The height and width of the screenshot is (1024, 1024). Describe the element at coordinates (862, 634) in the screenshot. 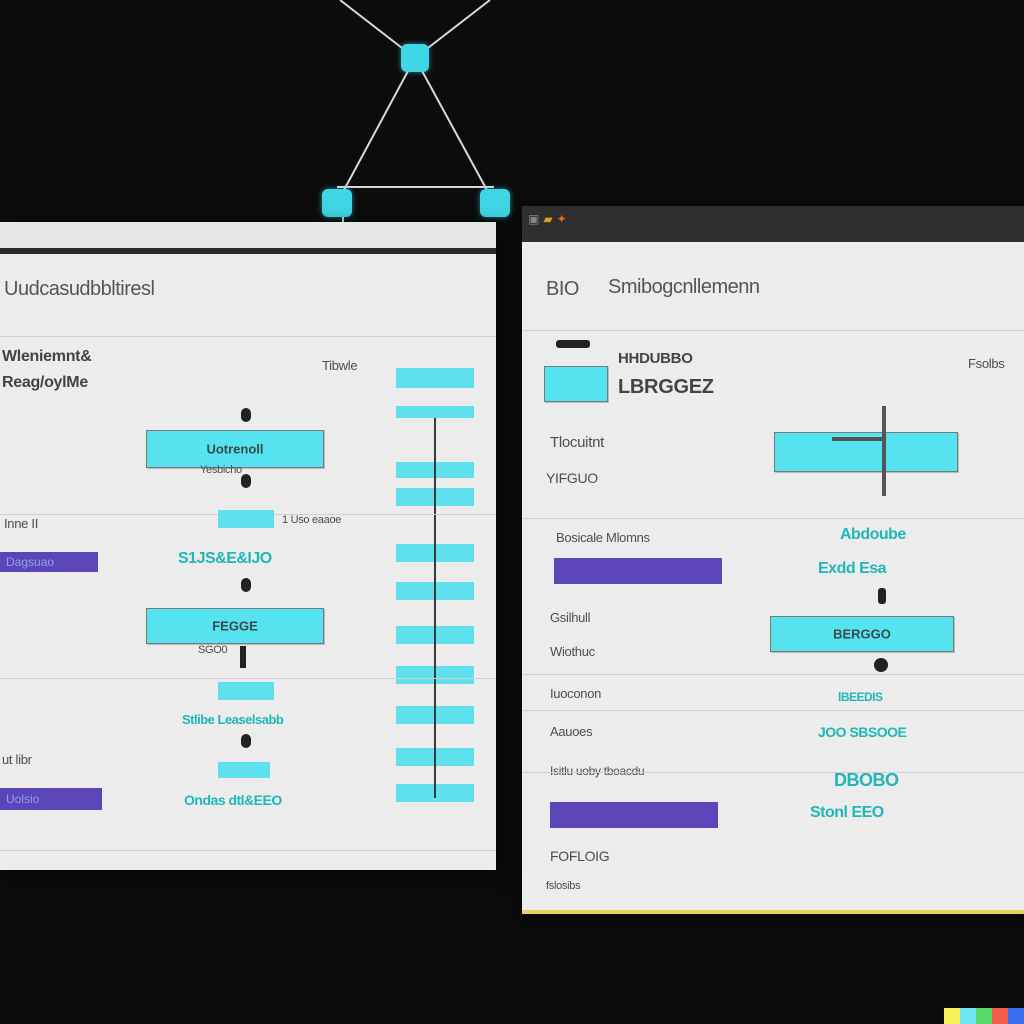

I see `right-box-2: BERGGO` at that location.